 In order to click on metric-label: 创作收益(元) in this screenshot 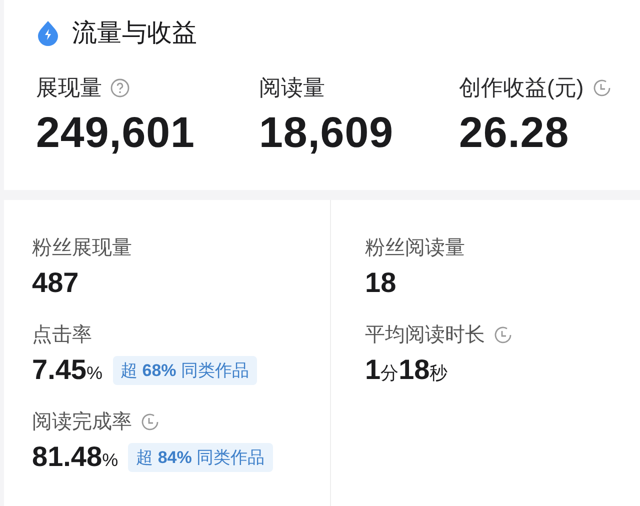, I will do `click(521, 88)`.